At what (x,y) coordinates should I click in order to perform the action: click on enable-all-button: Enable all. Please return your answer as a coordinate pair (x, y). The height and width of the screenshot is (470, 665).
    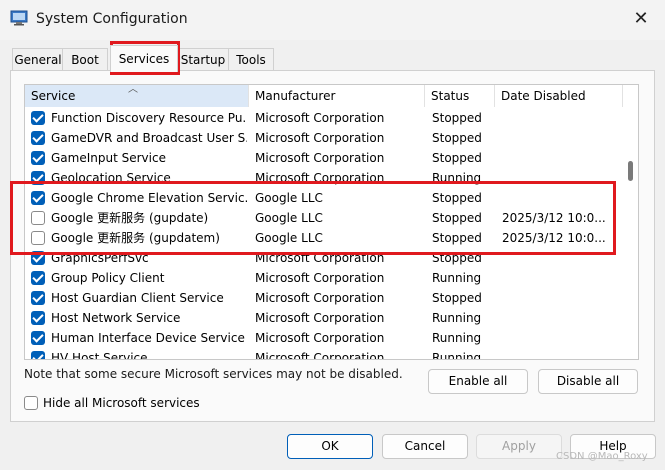
    Looking at the image, I should click on (478, 381).